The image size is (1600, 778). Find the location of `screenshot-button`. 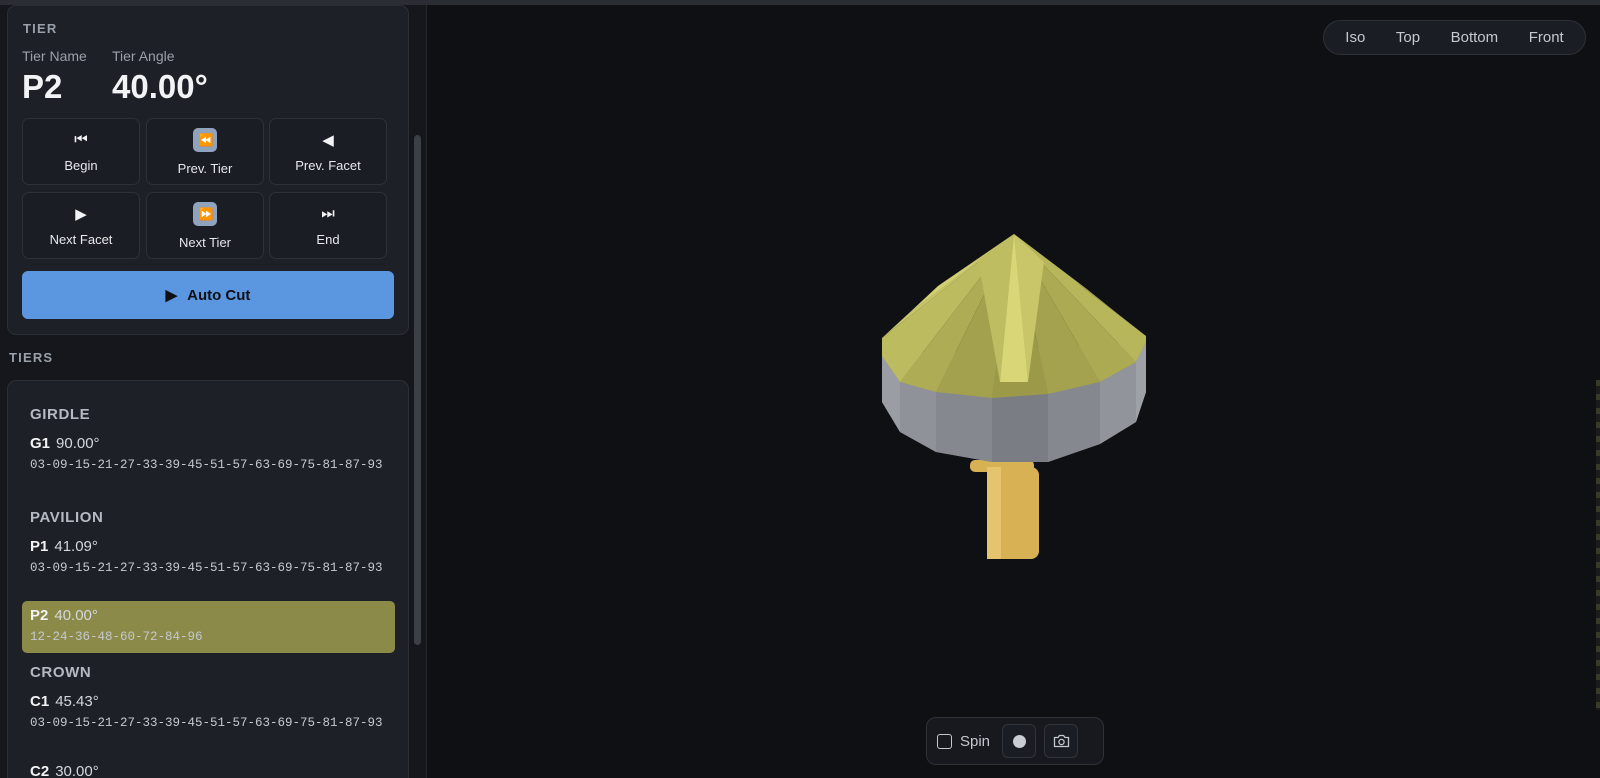

screenshot-button is located at coordinates (1061, 741).